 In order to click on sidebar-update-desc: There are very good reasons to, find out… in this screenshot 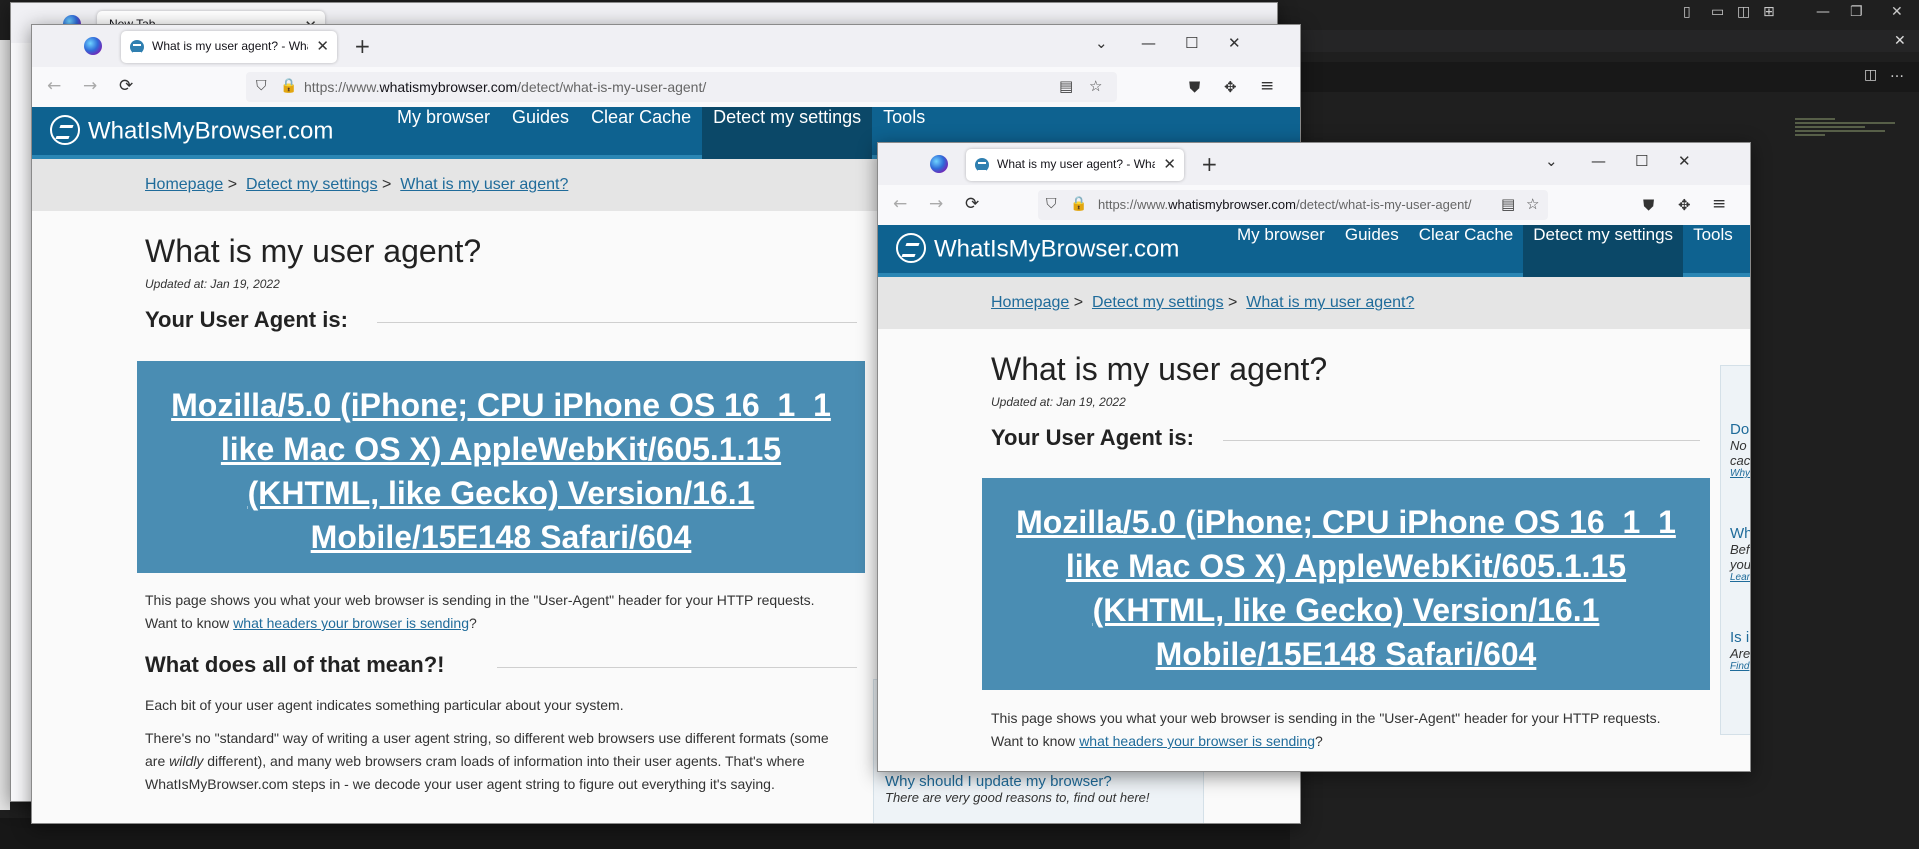, I will do `click(1017, 797)`.